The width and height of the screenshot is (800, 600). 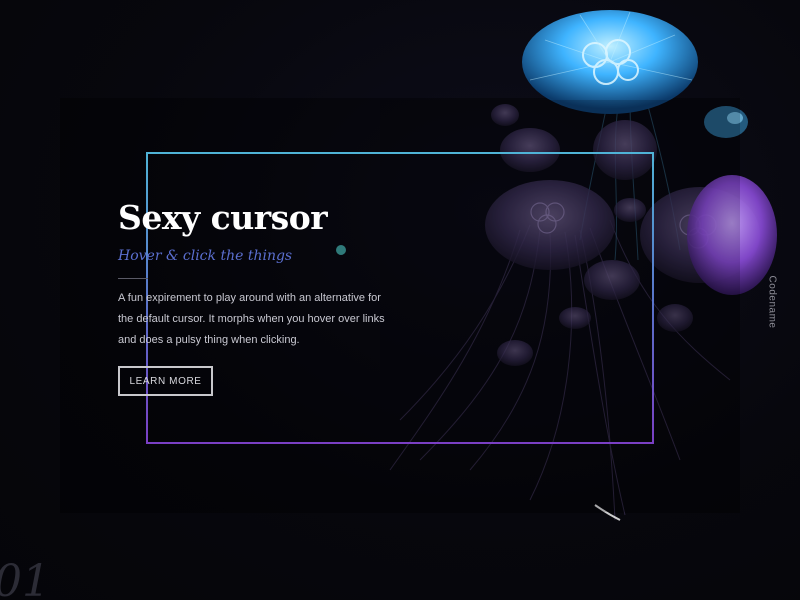 I want to click on slide-number: 01, so click(x=25, y=578).